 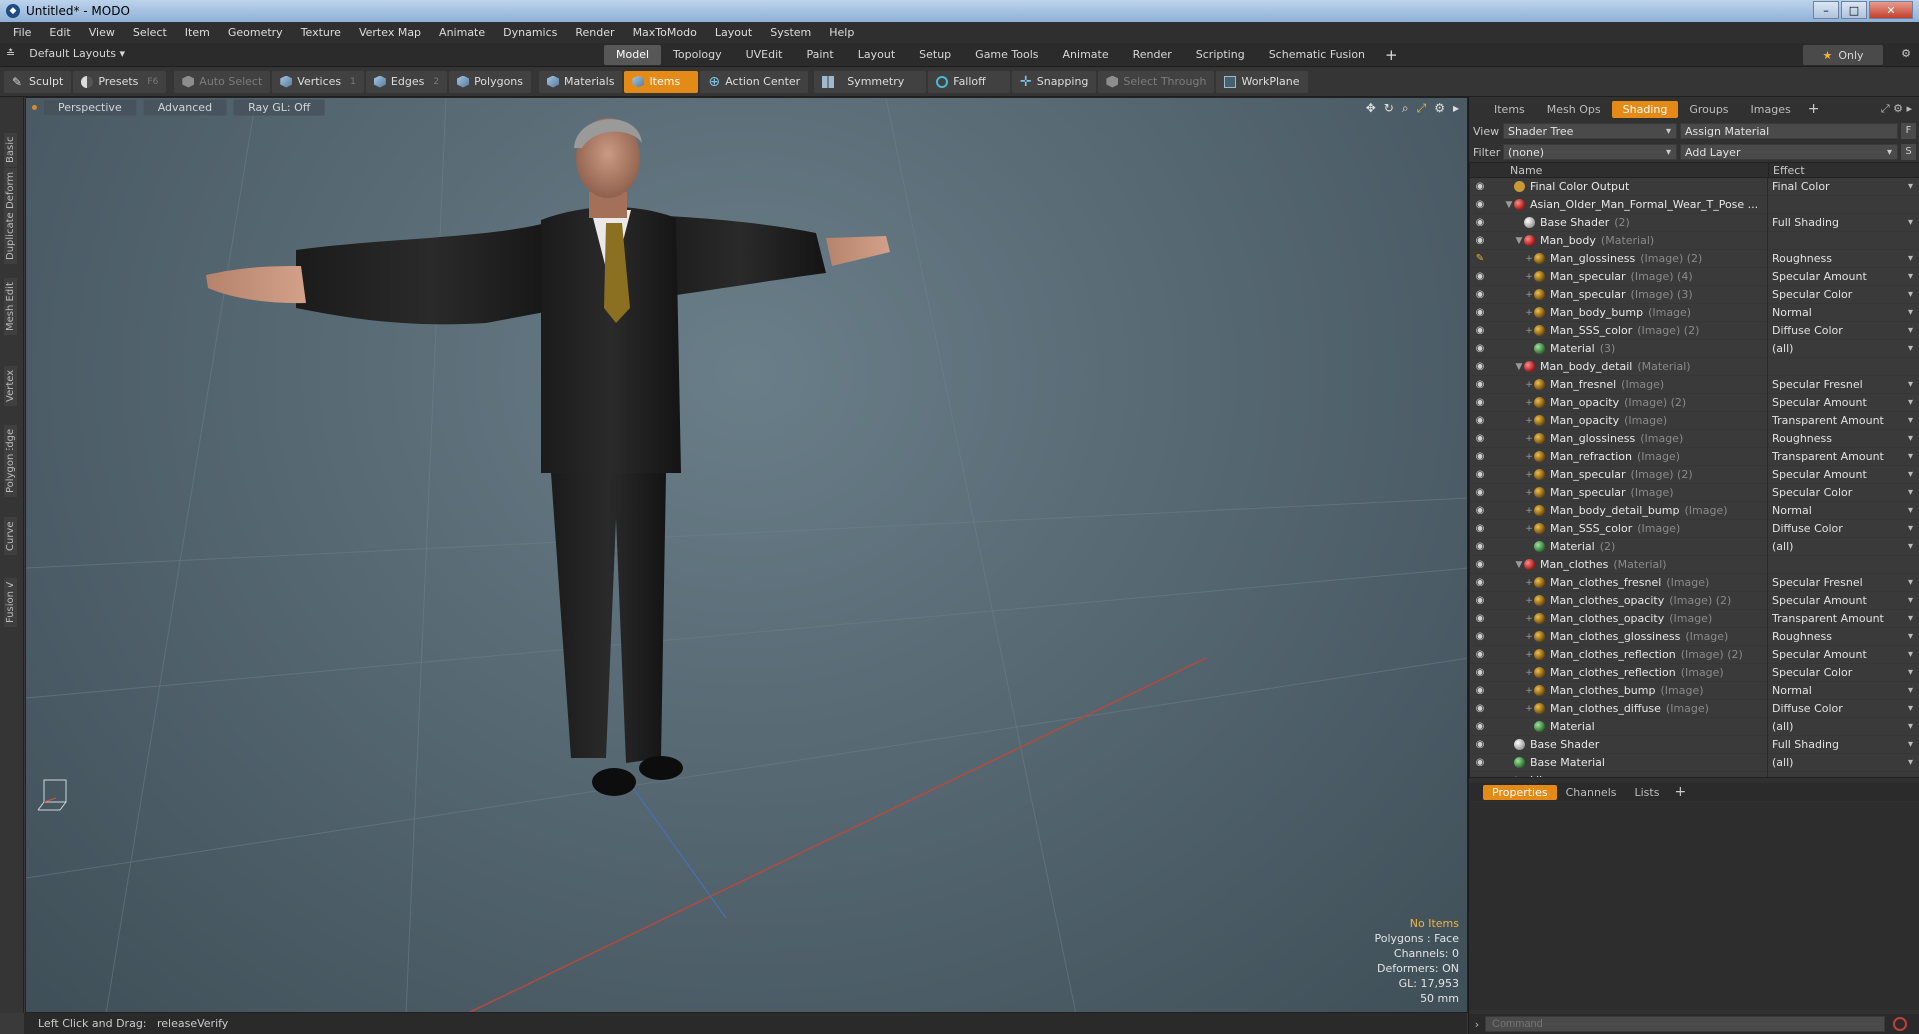 I want to click on add-tab-button: +, so click(x=1814, y=109).